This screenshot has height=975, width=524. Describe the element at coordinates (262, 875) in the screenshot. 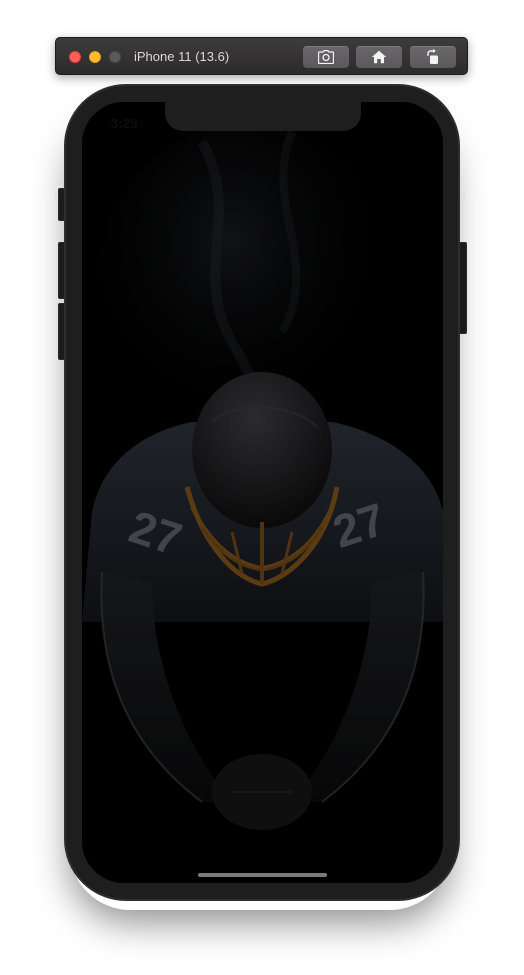

I see `home-indicator` at that location.